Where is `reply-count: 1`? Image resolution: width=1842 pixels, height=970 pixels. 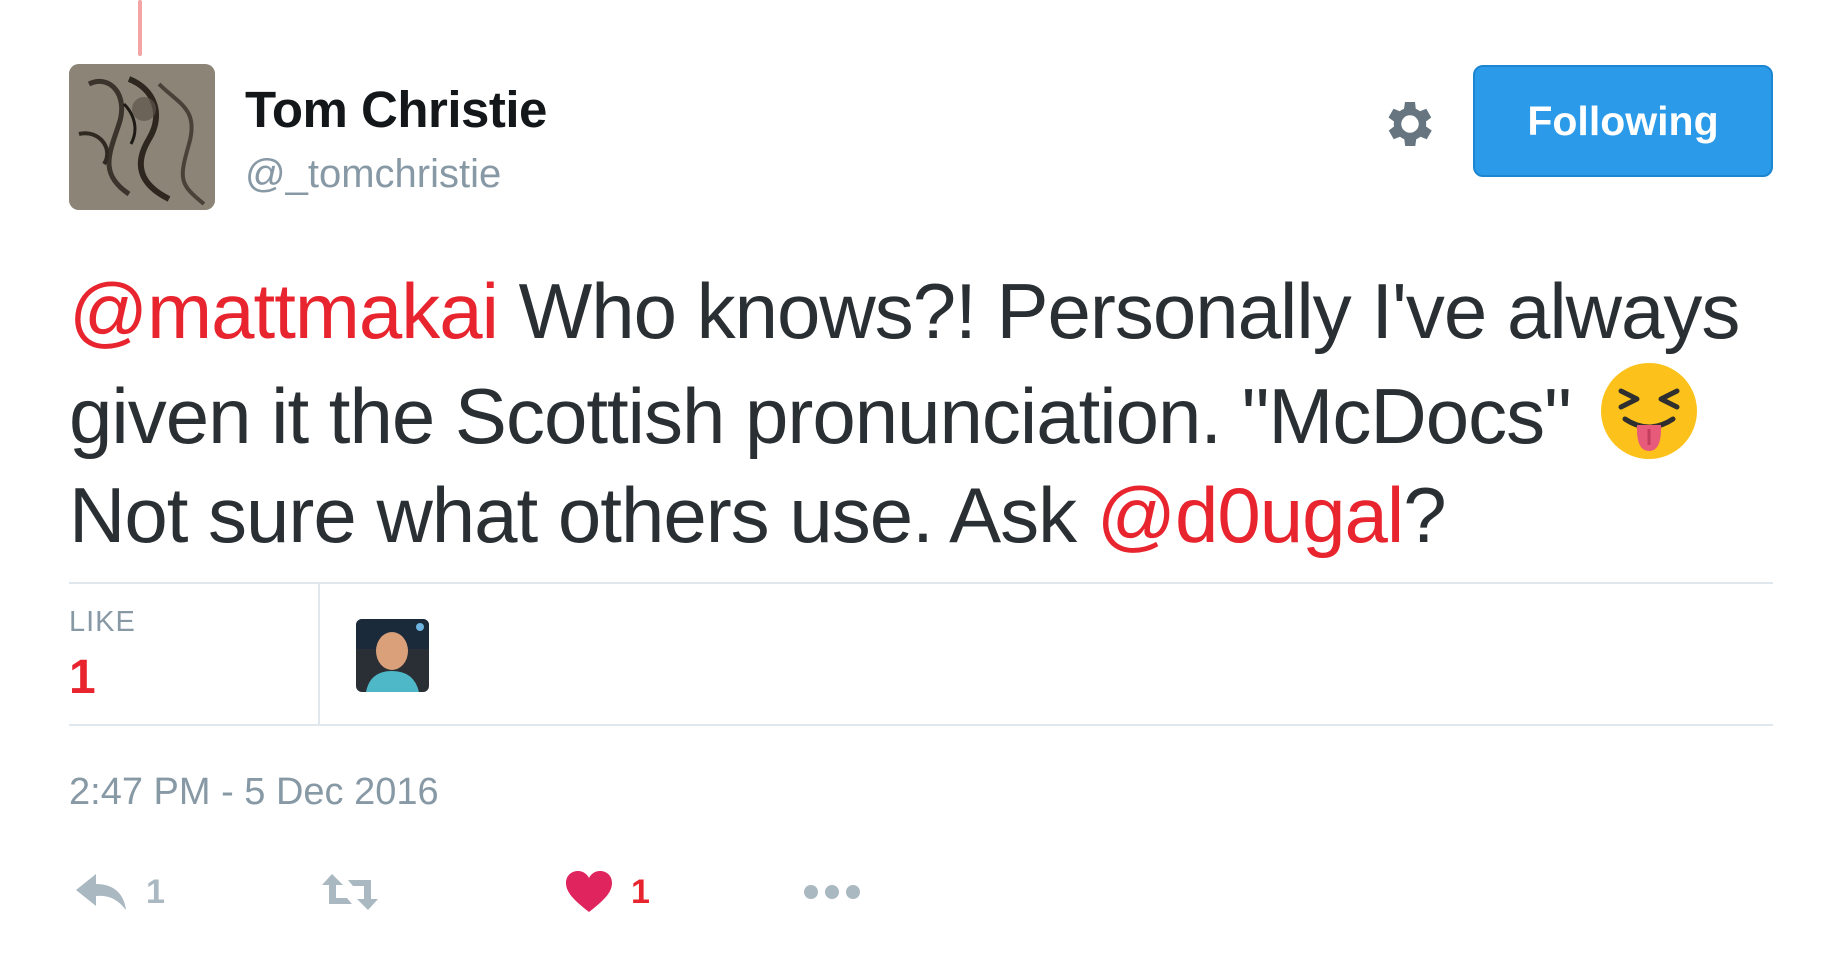 reply-count: 1 is located at coordinates (155, 891).